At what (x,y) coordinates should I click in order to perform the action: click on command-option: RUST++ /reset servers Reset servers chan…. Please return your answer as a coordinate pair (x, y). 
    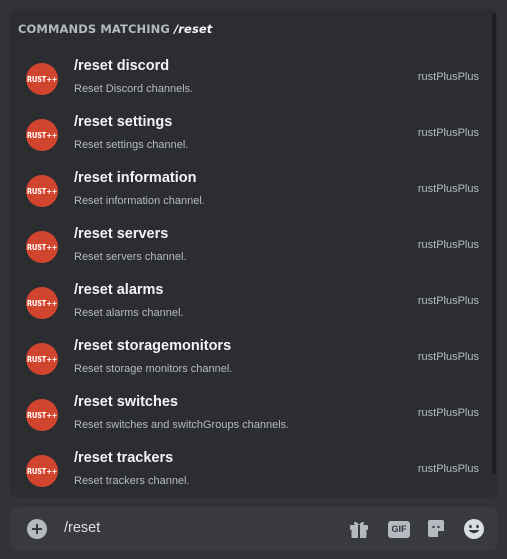
    Looking at the image, I should click on (252, 247).